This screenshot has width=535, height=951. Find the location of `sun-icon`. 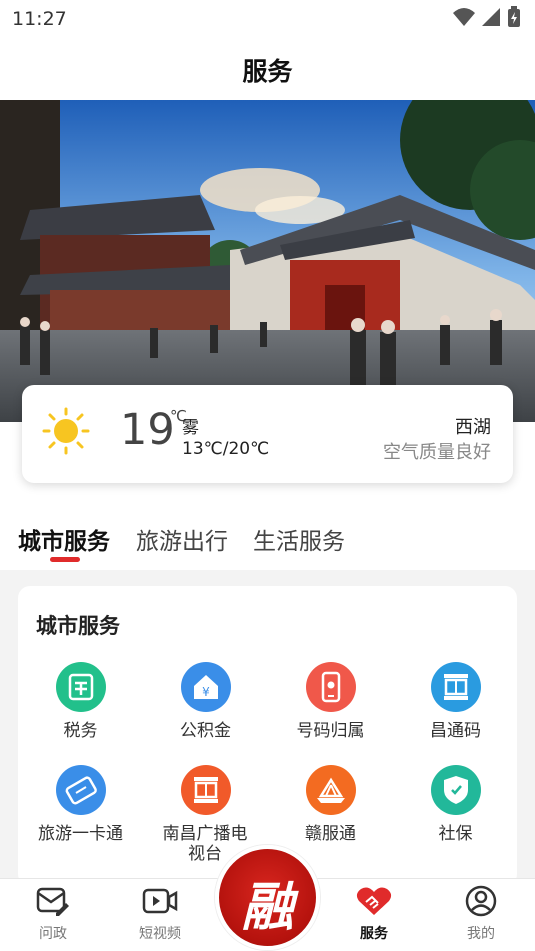

sun-icon is located at coordinates (66, 431).